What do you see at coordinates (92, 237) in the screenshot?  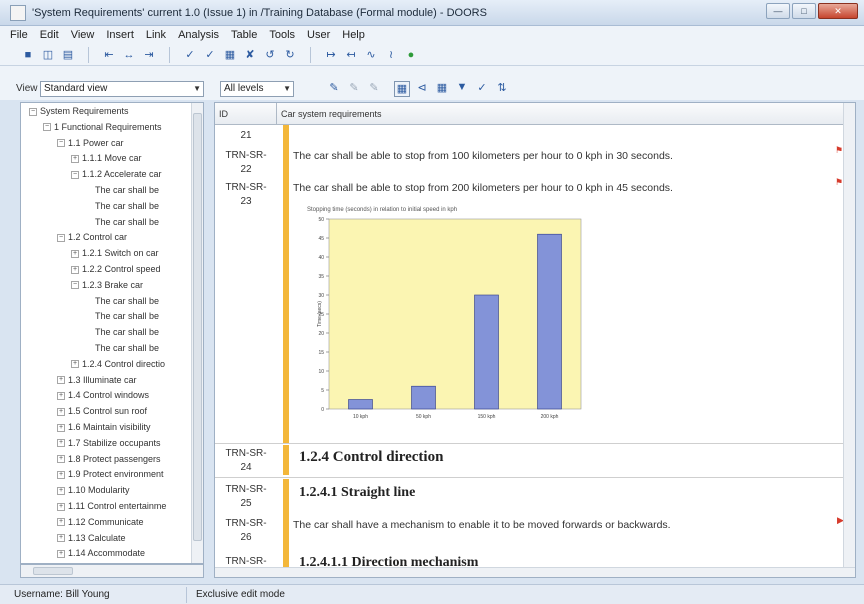 I see `tree-node: −1.2 Control car` at bounding box center [92, 237].